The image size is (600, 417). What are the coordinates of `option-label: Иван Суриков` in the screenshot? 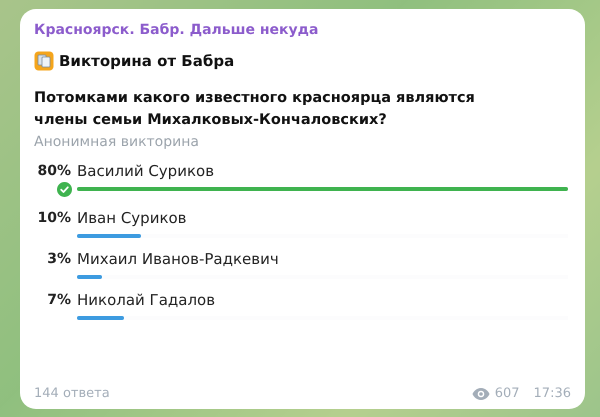 It's located at (132, 218).